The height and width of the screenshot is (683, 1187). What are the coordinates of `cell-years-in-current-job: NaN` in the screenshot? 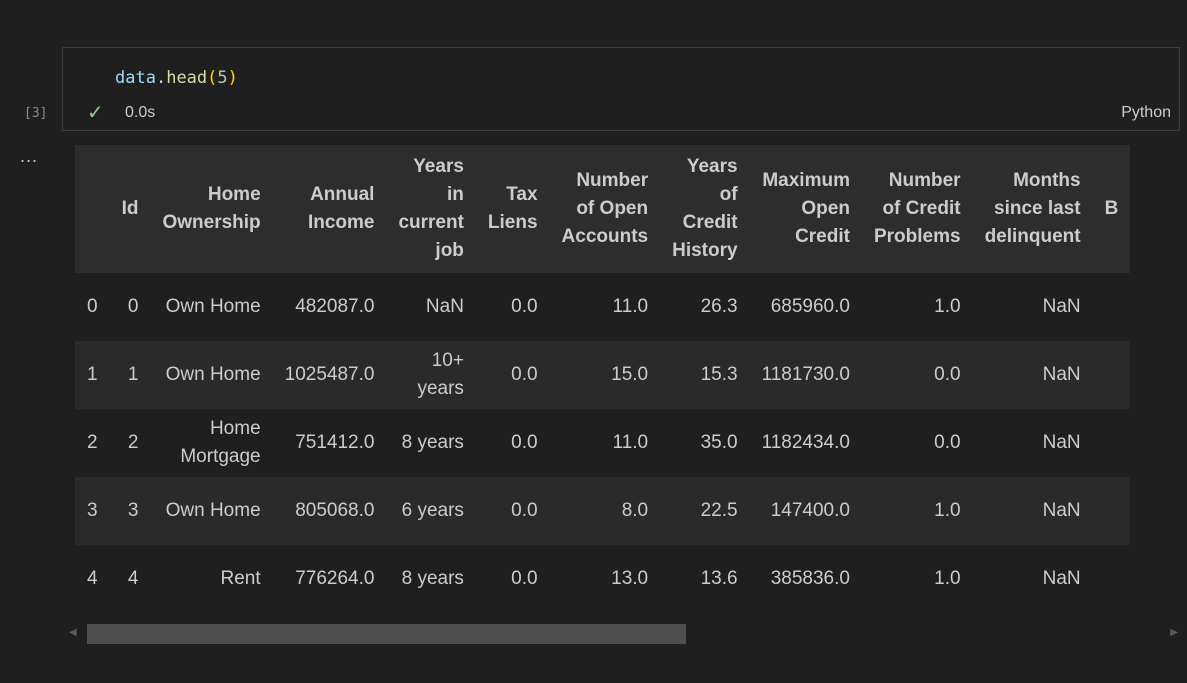 It's located at (431, 307).